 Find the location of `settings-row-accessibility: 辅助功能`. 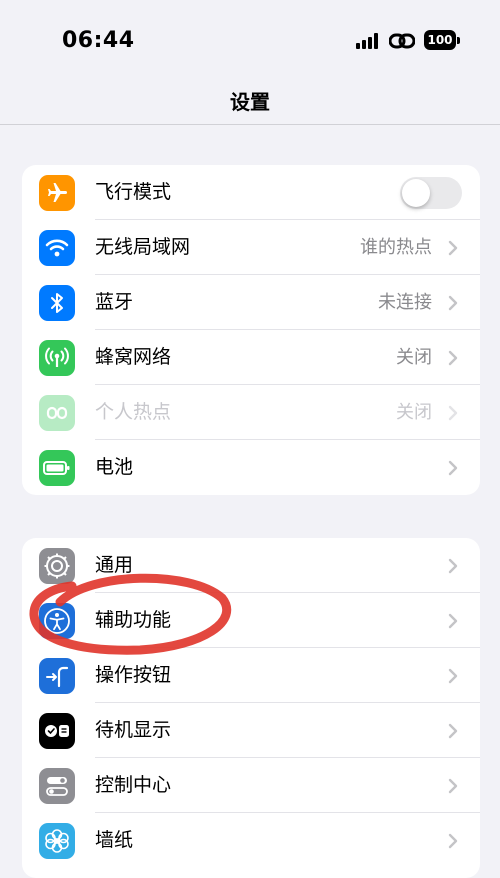

settings-row-accessibility: 辅助功能 is located at coordinates (251, 620).